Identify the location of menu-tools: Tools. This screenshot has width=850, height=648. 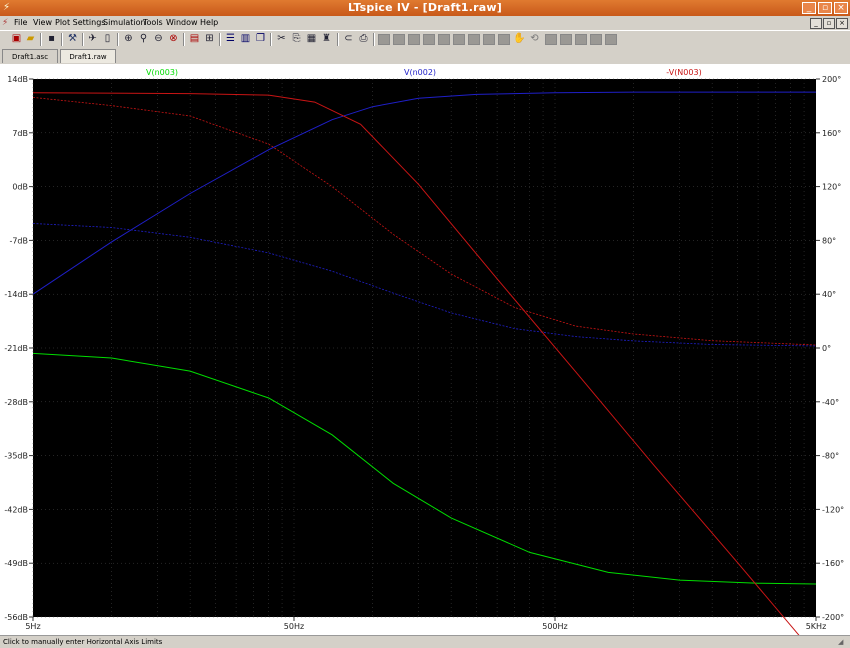
(153, 22).